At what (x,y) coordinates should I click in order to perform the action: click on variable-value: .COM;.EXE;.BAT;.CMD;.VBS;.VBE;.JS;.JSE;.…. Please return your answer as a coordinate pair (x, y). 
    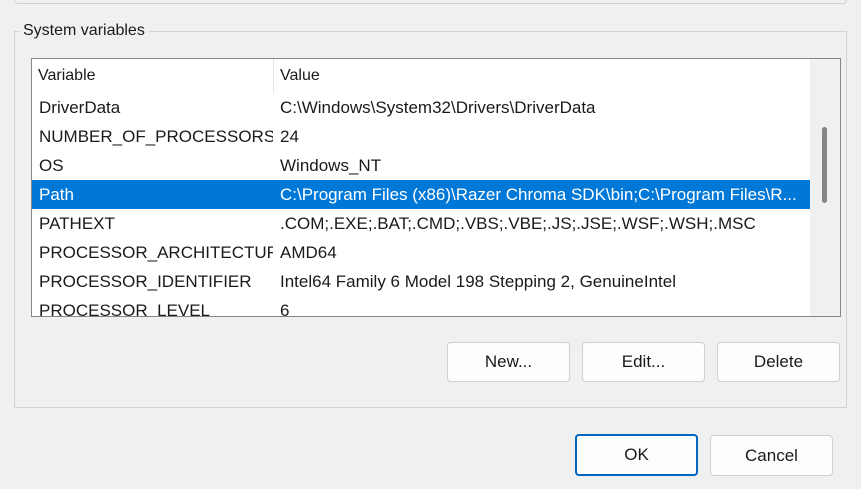
    Looking at the image, I should click on (518, 223).